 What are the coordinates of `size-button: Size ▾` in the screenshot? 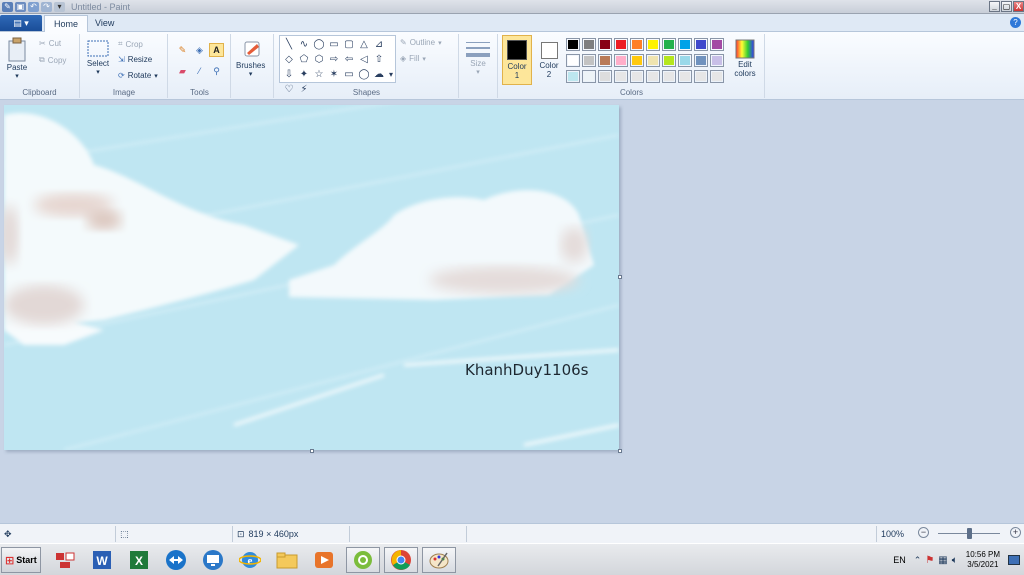 It's located at (478, 57).